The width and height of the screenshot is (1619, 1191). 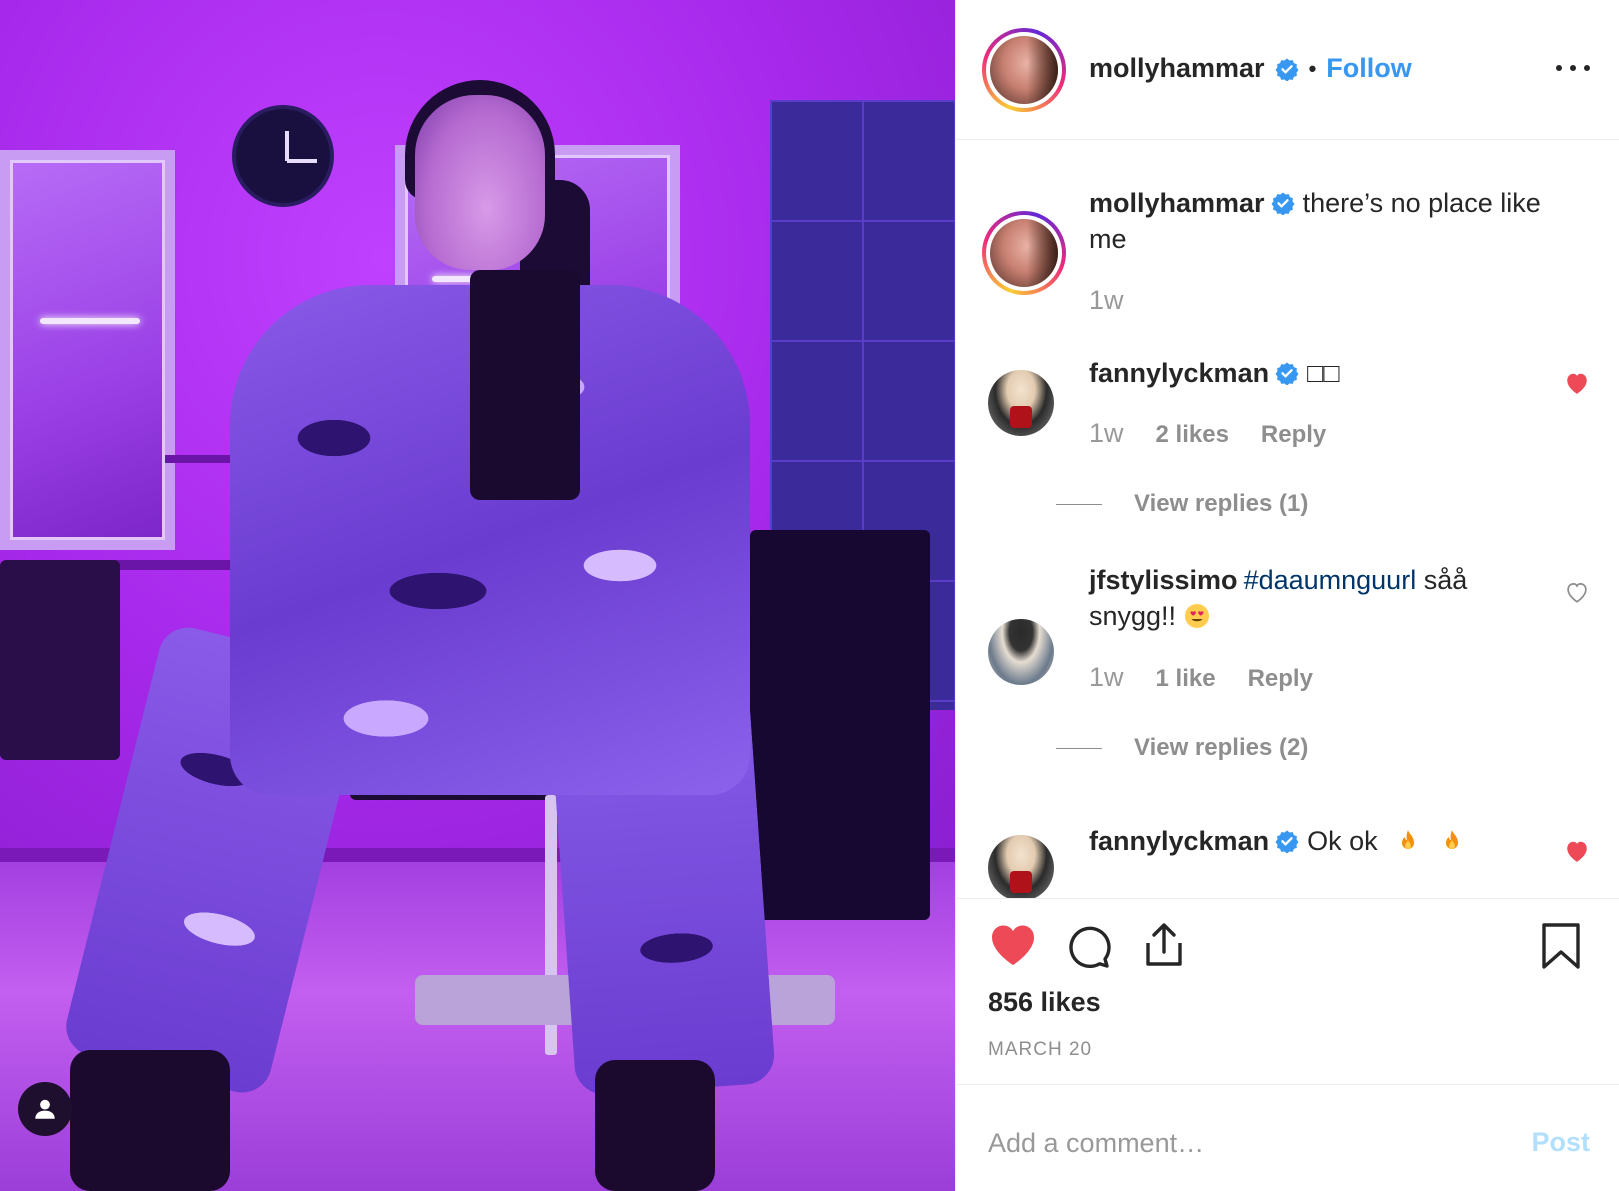 I want to click on comment-text: jfstylissimo #daaumnguurl såå snygg!!, so click(x=1324, y=598).